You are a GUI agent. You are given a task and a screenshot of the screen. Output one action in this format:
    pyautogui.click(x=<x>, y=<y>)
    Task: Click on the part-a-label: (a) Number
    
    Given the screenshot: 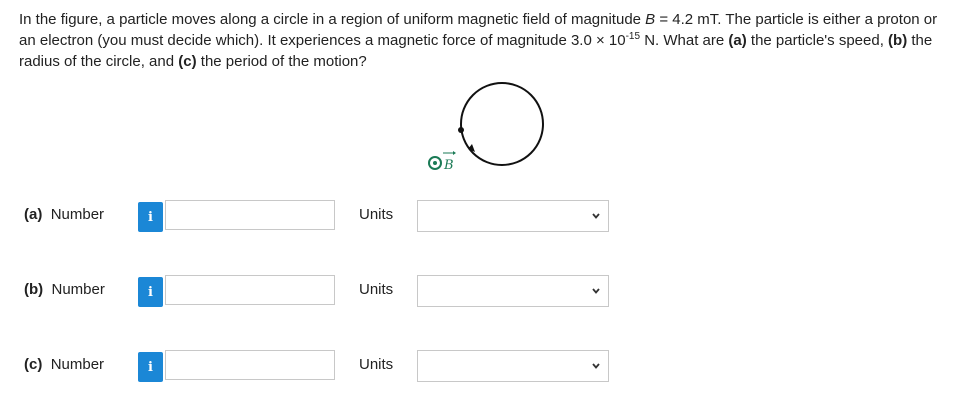 What is the action you would take?
    pyautogui.click(x=64, y=214)
    